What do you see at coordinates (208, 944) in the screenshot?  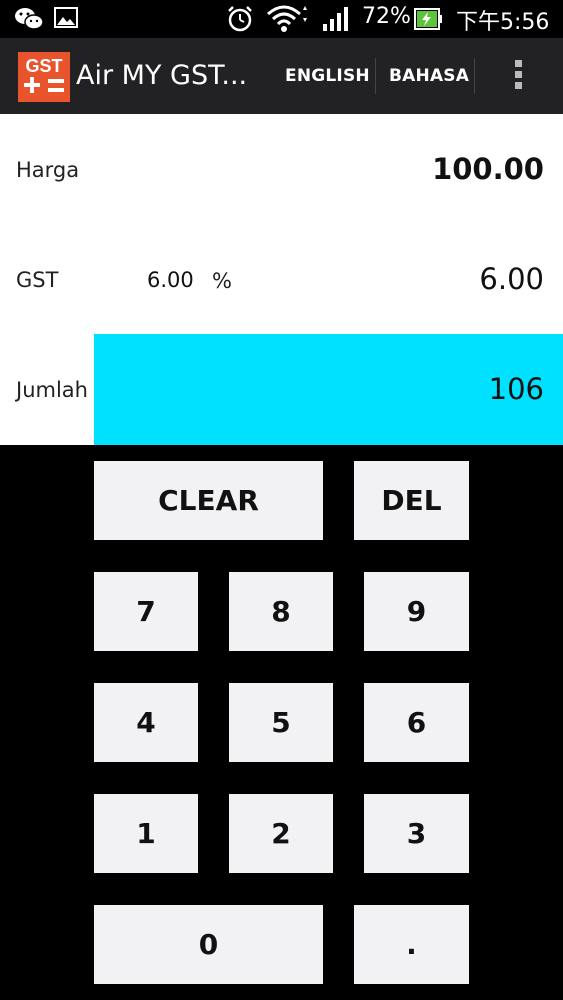 I see `key-0: 0` at bounding box center [208, 944].